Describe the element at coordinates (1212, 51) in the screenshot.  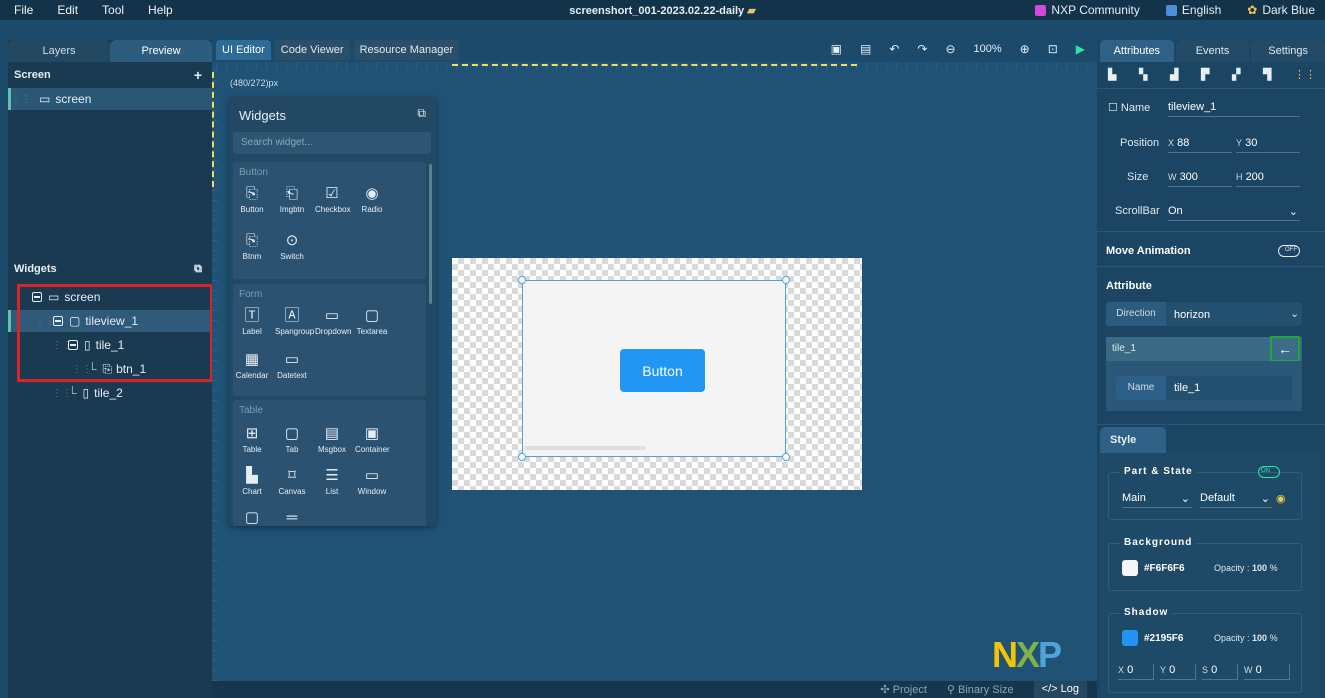
I see `tab-events: Events` at that location.